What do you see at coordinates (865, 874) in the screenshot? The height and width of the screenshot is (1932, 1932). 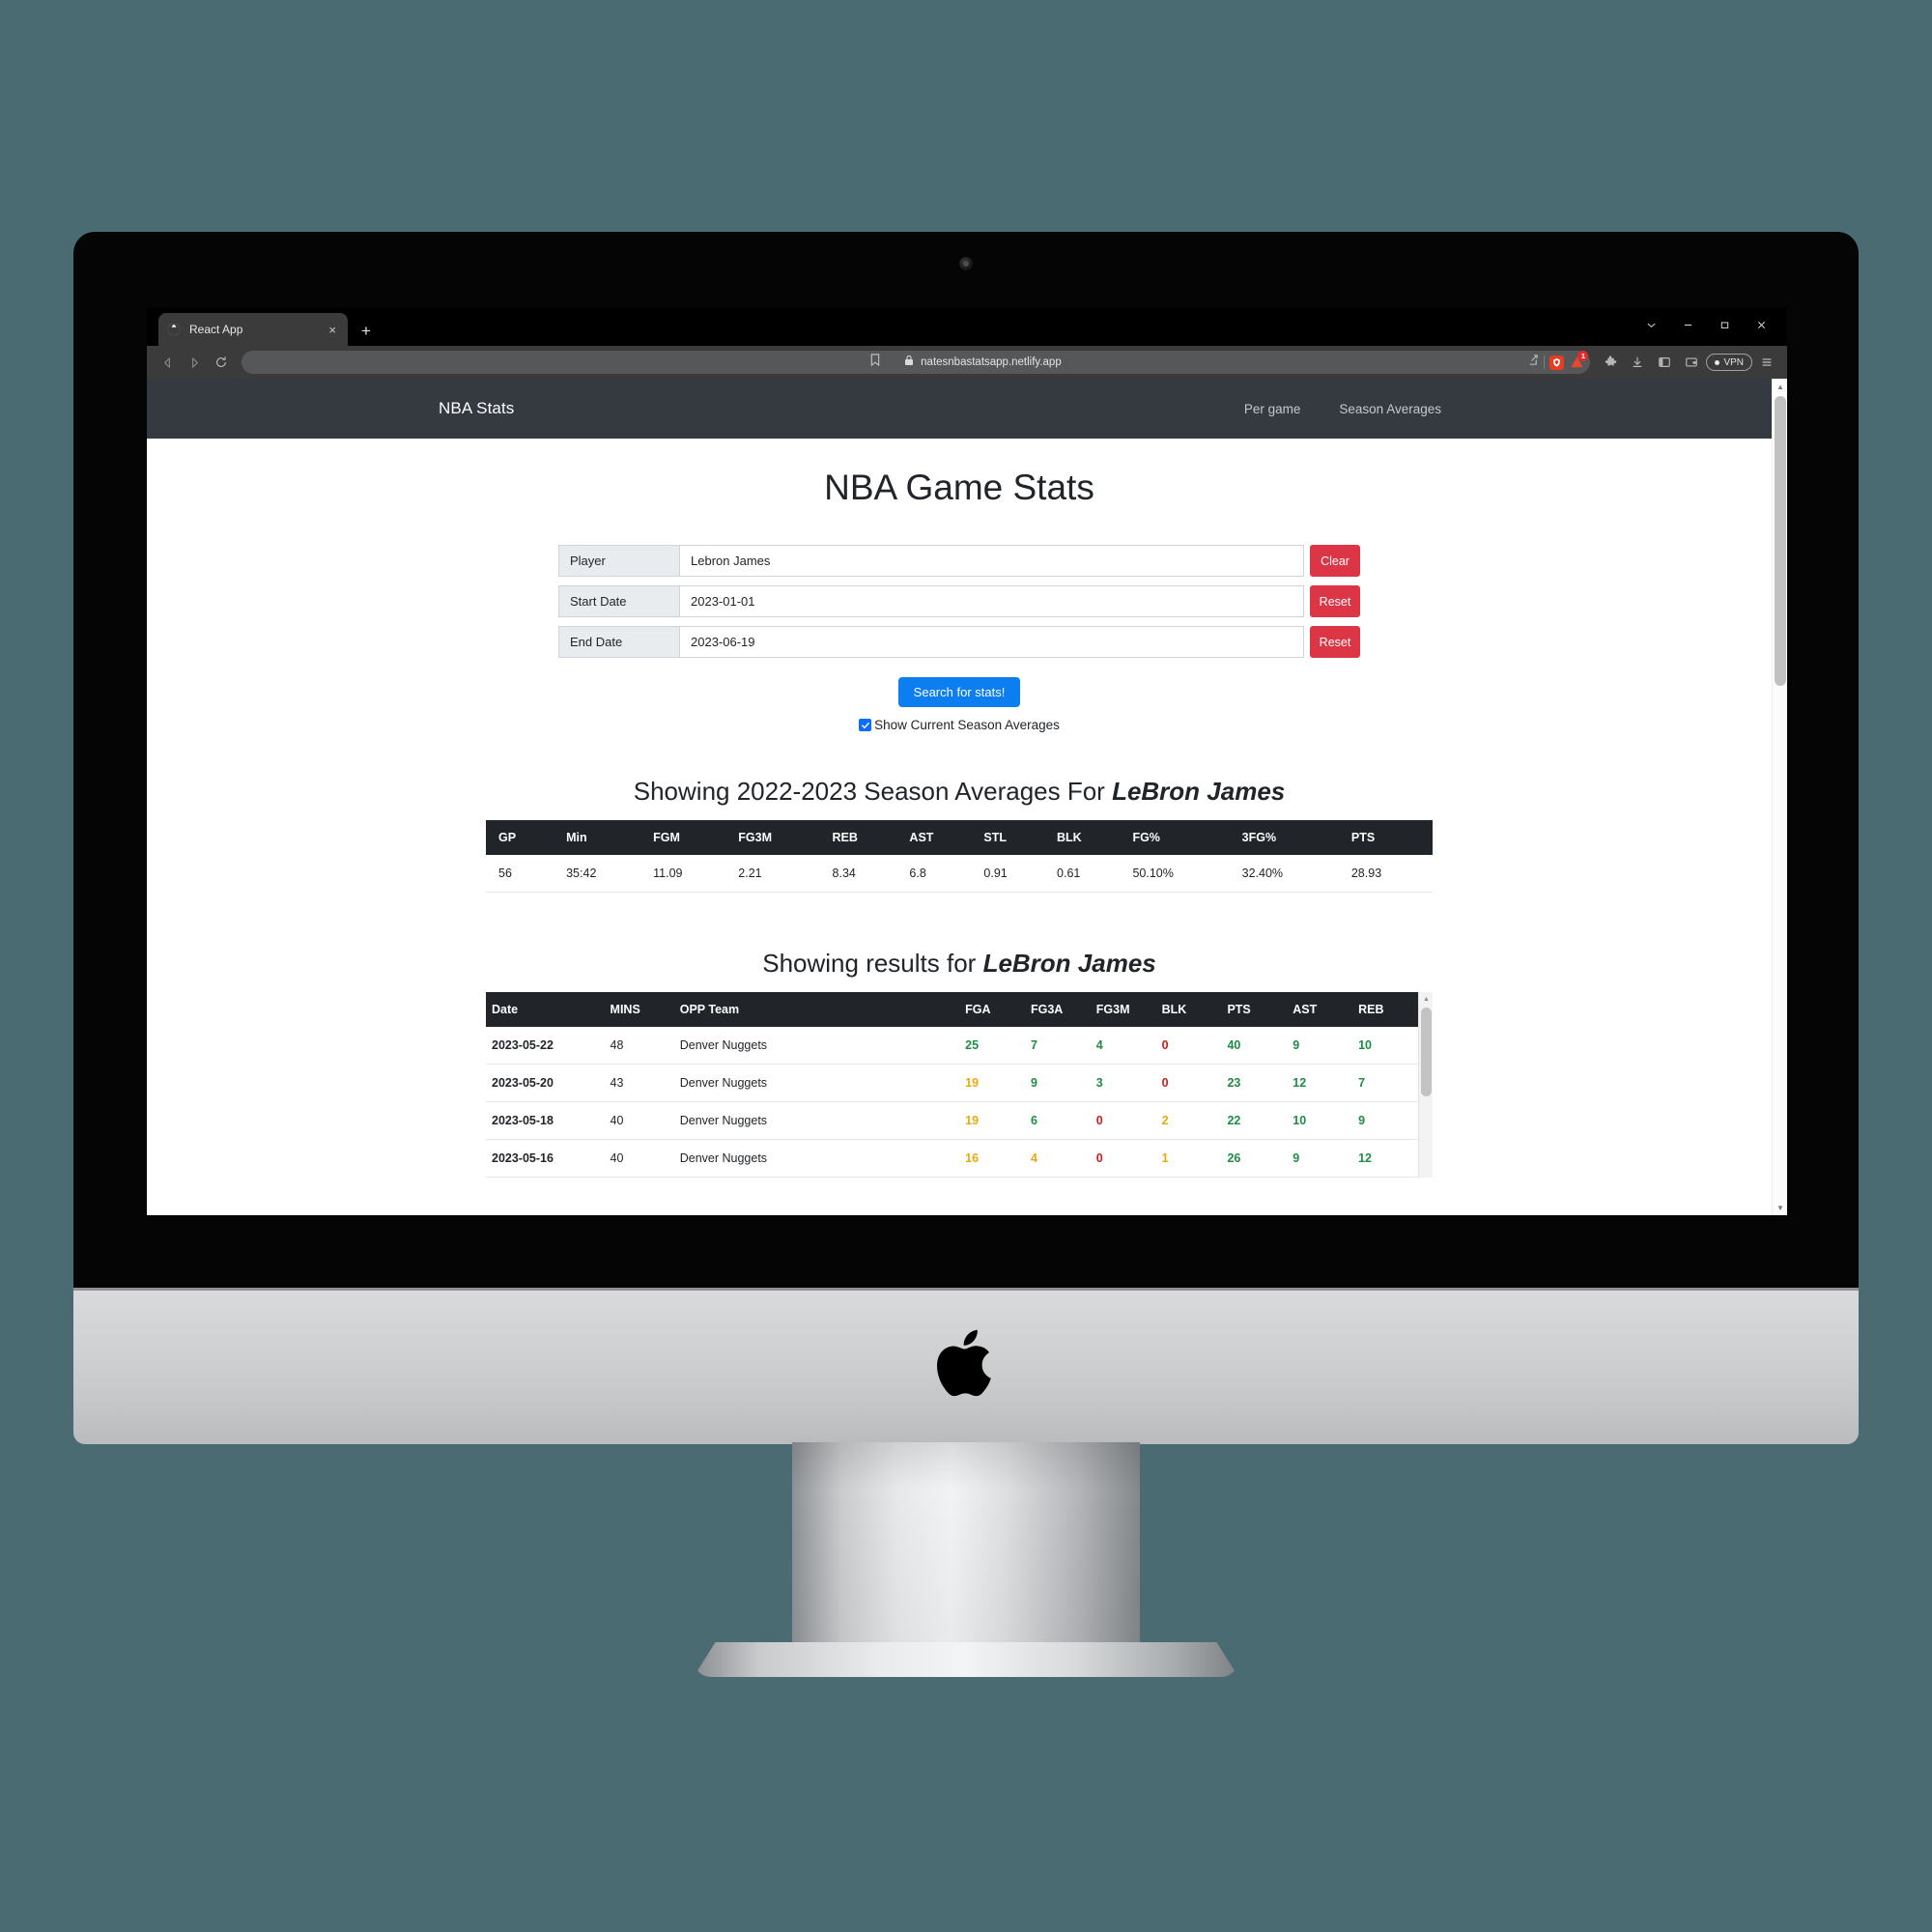 I see `cell-reb: 8.34` at bounding box center [865, 874].